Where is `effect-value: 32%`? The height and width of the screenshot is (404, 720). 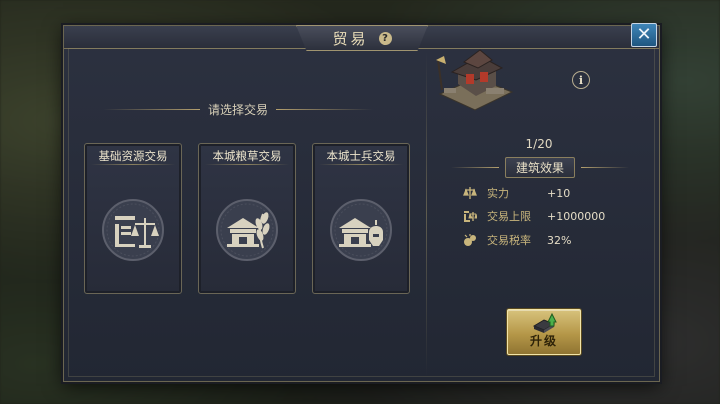 effect-value: 32% is located at coordinates (559, 240).